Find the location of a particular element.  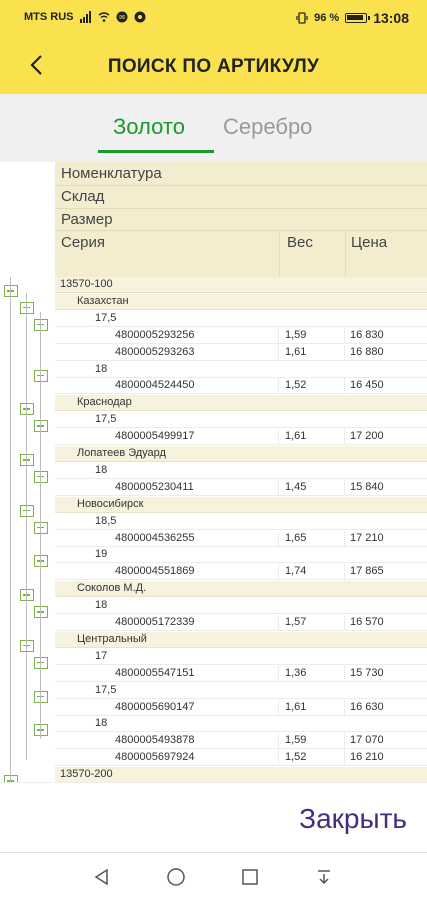

series-cell: 4800005172339 is located at coordinates (155, 622).